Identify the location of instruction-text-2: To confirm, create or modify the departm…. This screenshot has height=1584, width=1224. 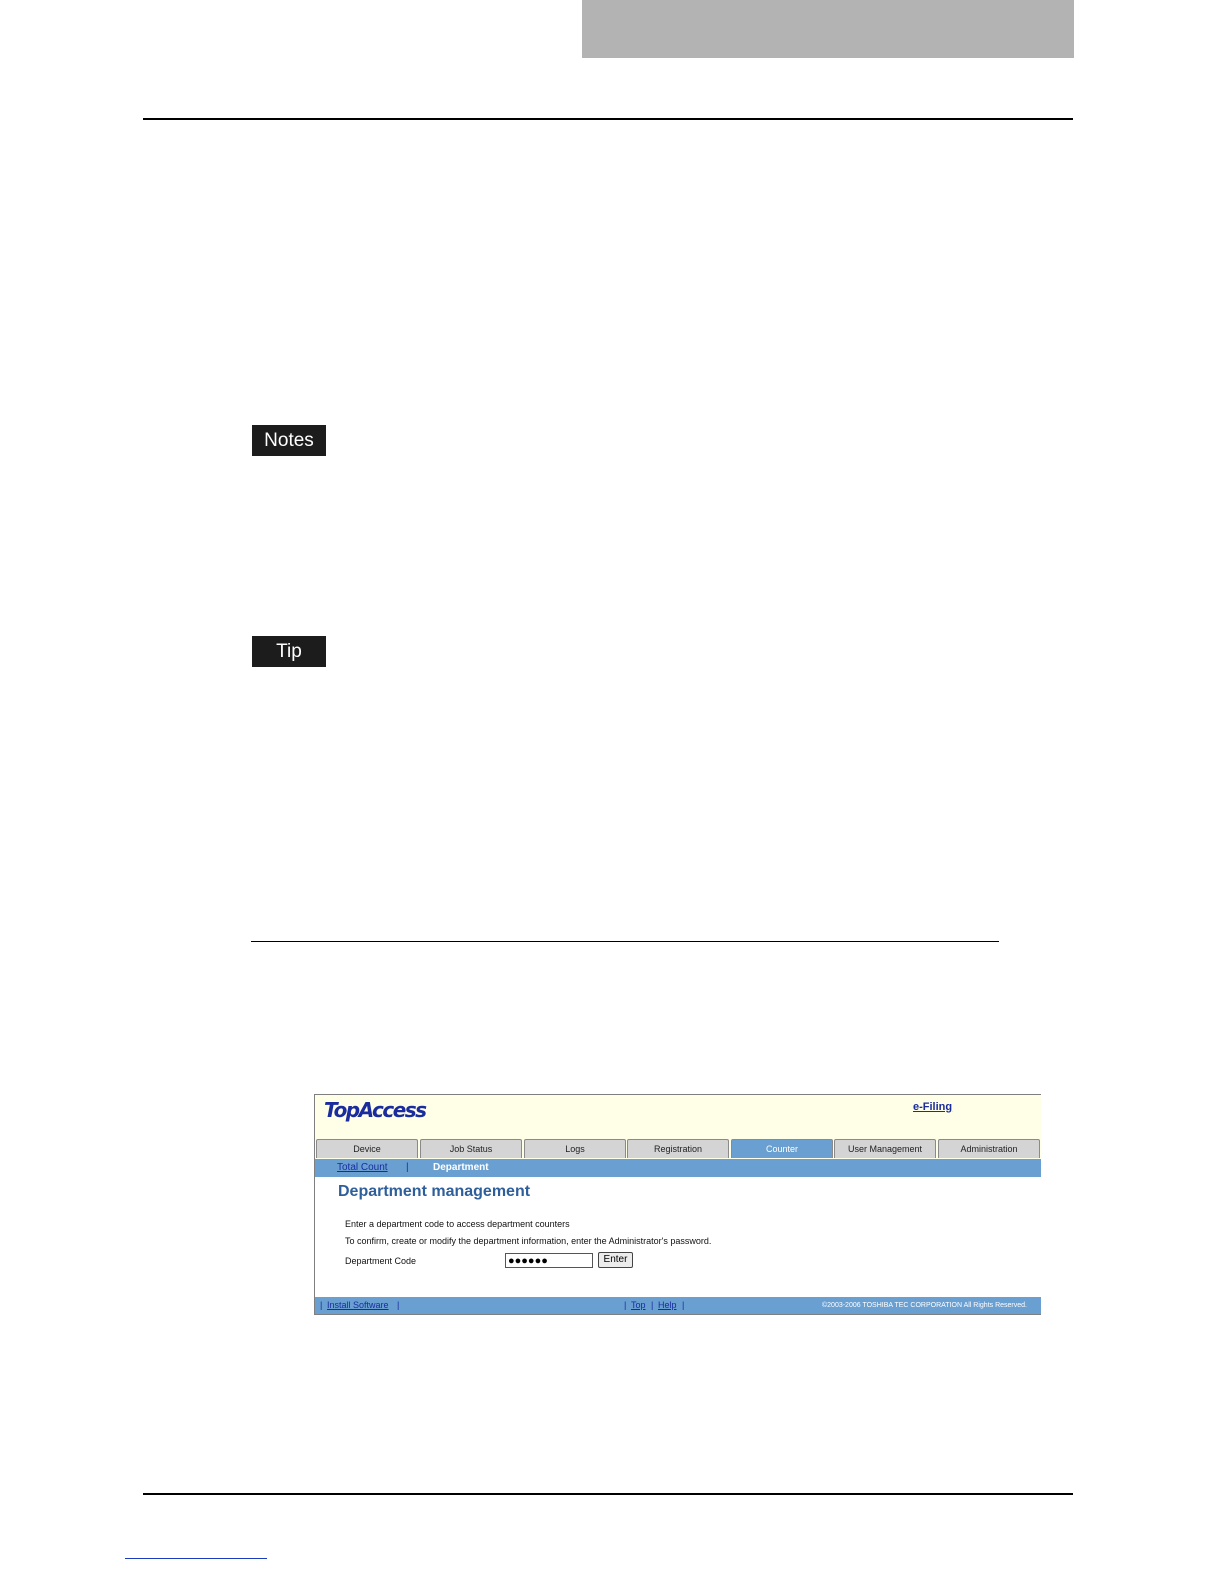
(528, 1241).